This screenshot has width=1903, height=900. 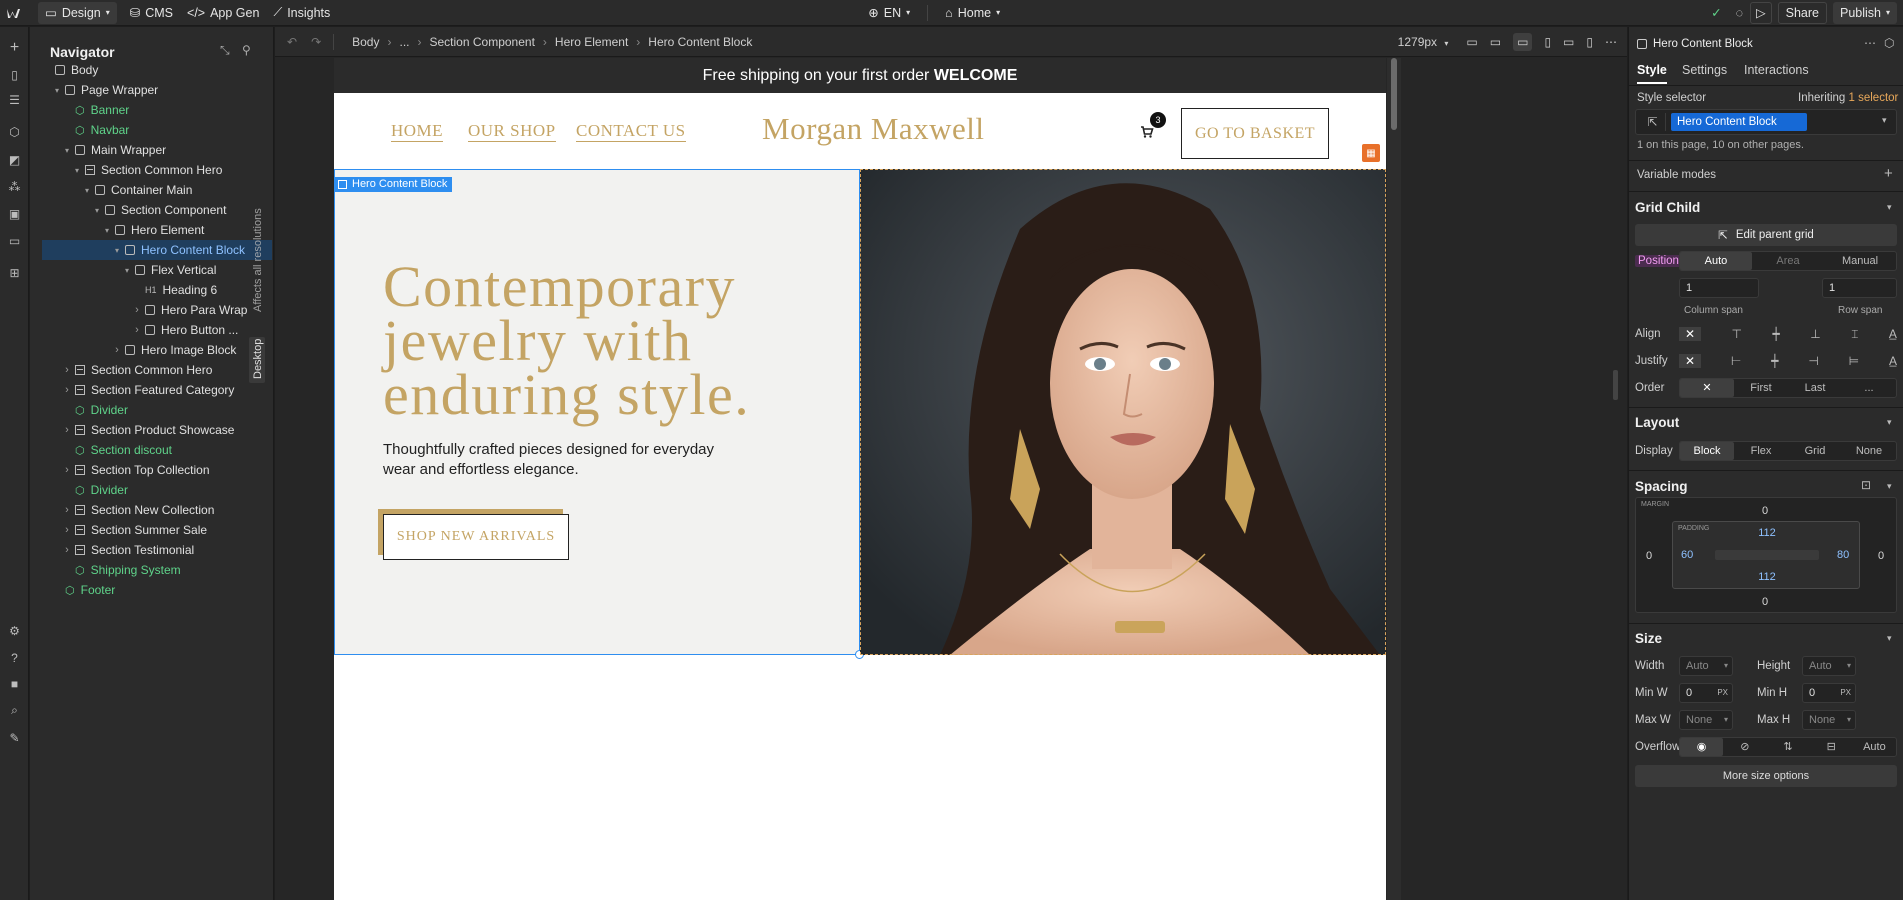 I want to click on justify-baseline-icon: A̲, so click(x=1893, y=361).